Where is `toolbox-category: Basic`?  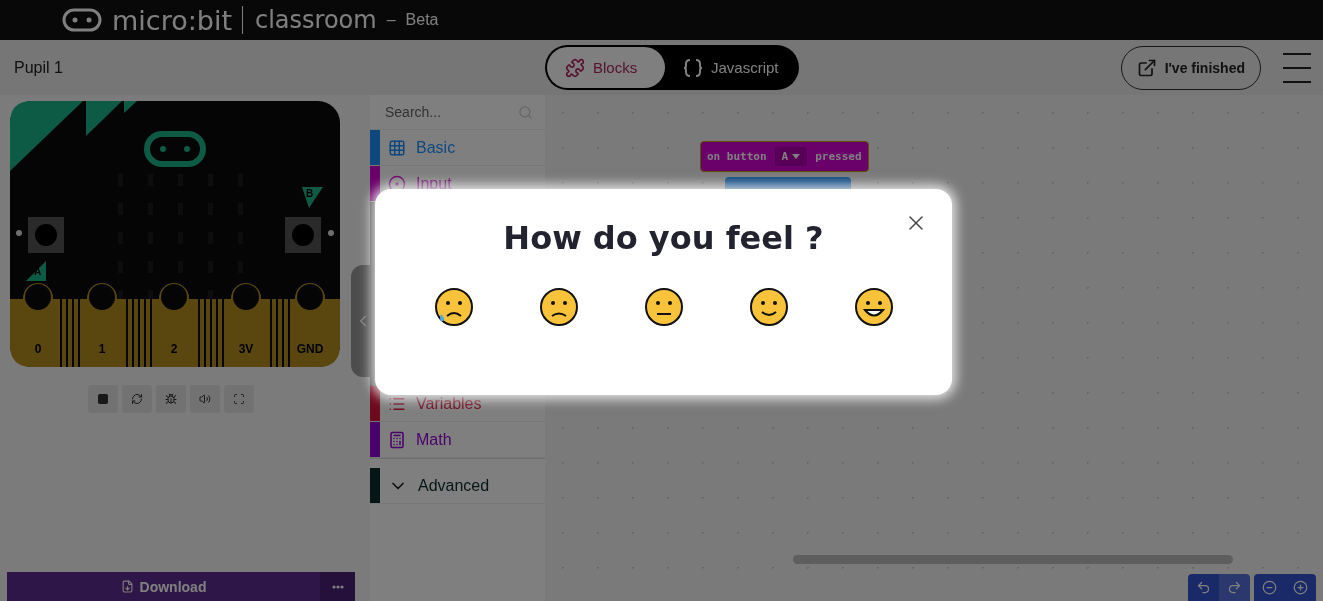
toolbox-category: Basic is located at coordinates (462, 147).